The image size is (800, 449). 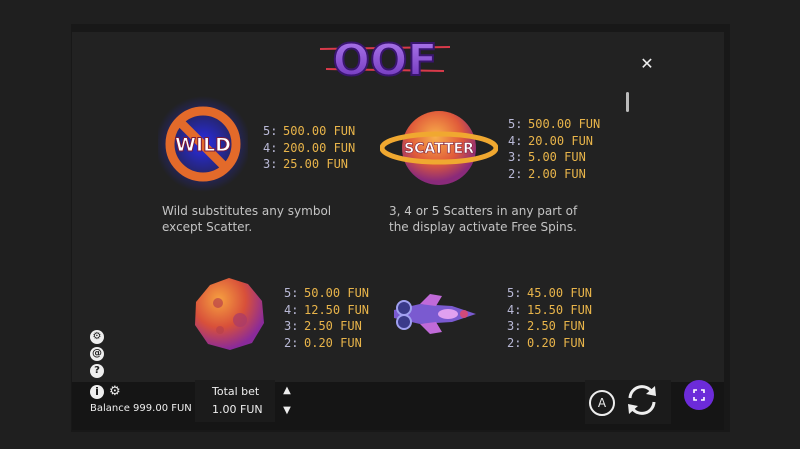 I want to click on bet-increase-icon: ▲, so click(x=287, y=390).